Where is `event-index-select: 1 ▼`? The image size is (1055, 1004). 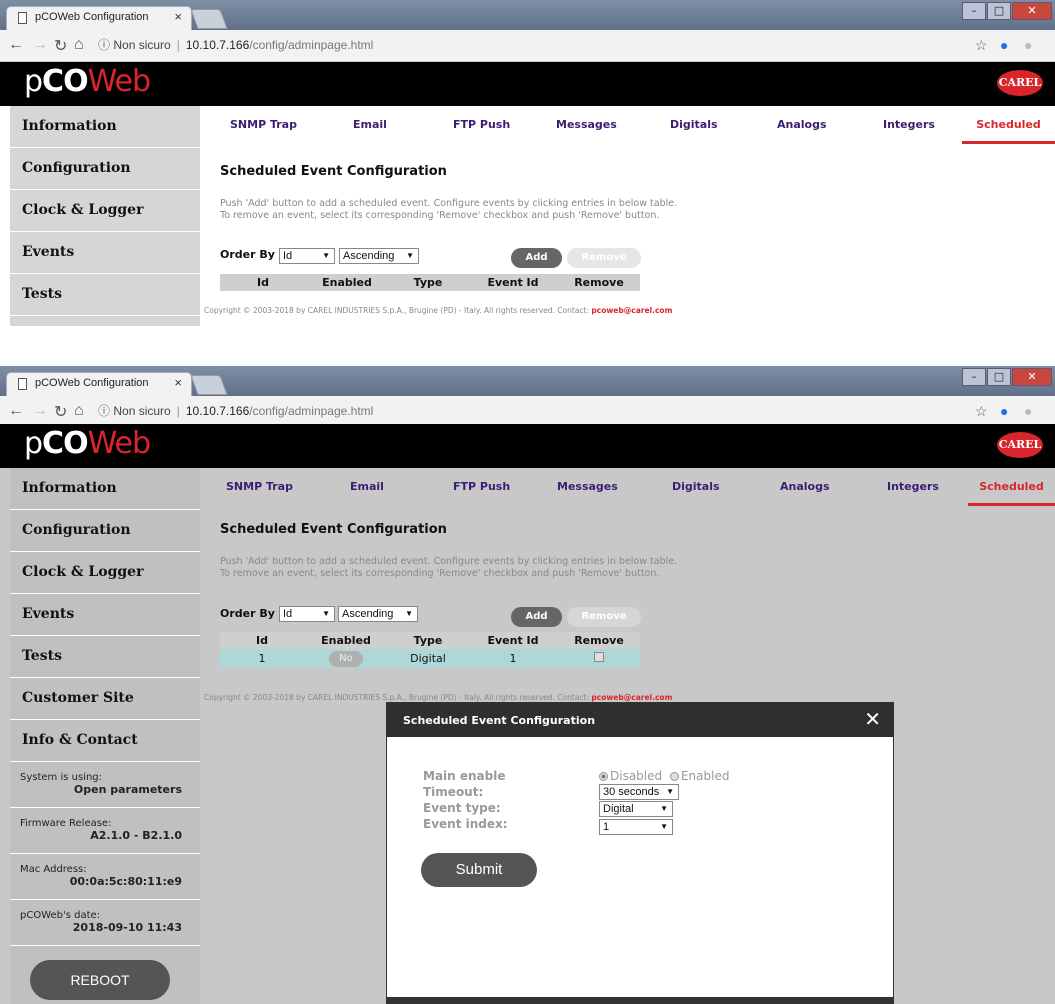 event-index-select: 1 ▼ is located at coordinates (636, 827).